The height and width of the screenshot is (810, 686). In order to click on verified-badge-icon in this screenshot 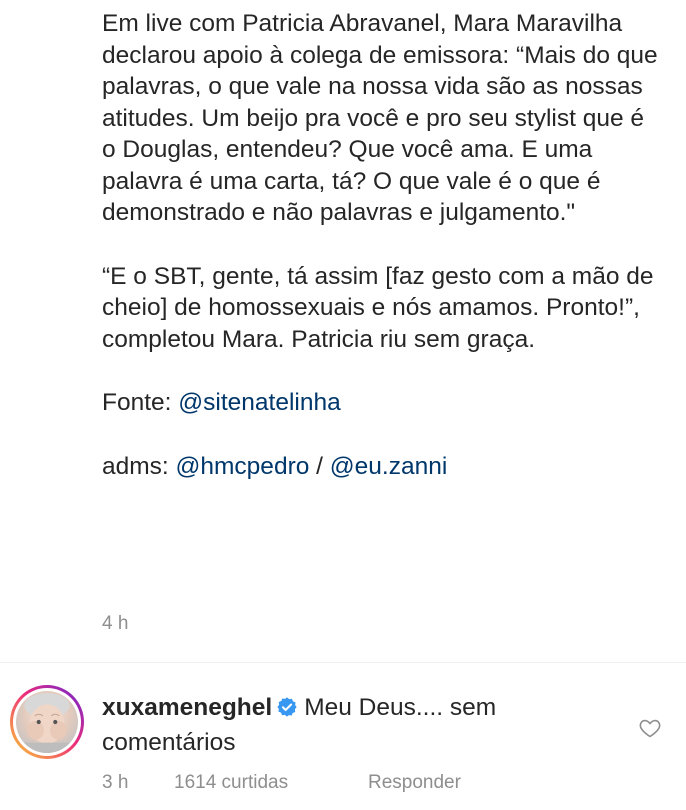, I will do `click(287, 711)`.